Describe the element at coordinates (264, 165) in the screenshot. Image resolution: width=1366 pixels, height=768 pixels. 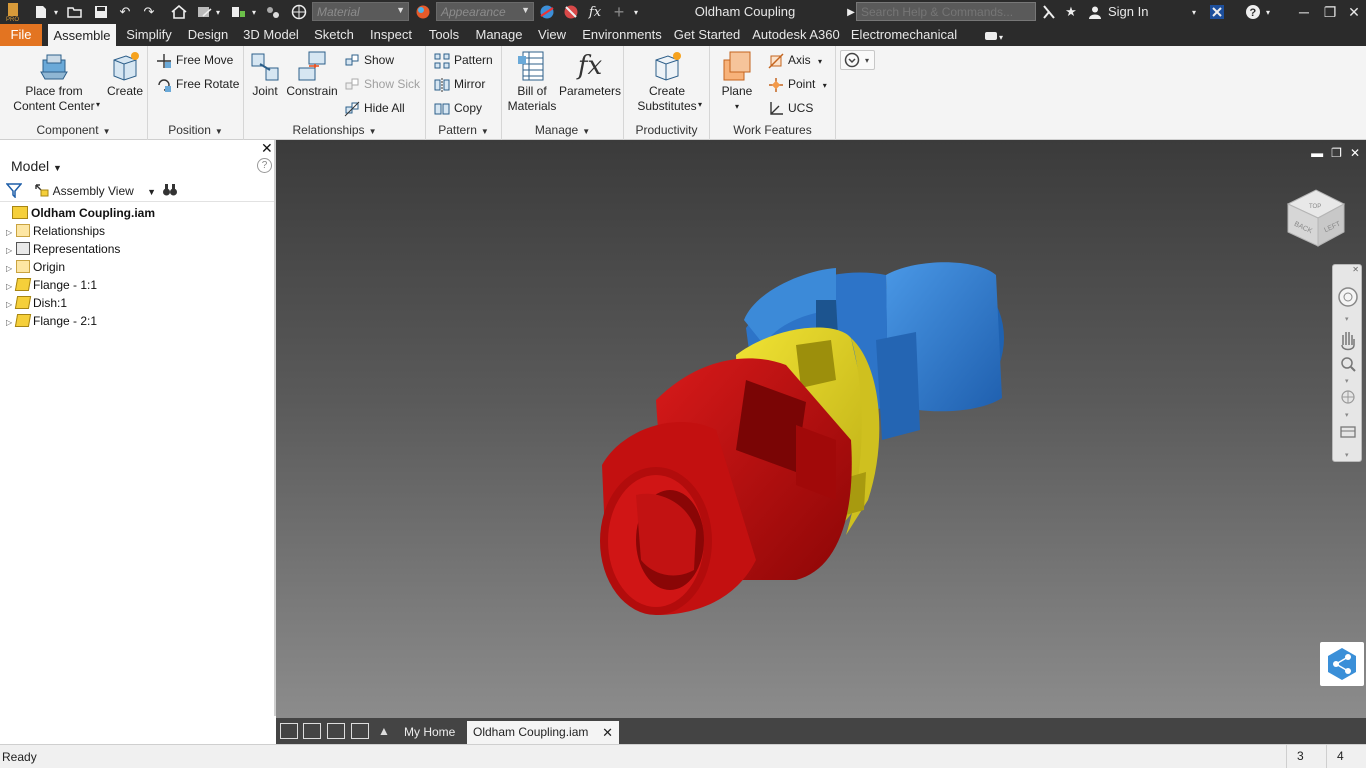
I see `browser-help-icon: ?` at that location.